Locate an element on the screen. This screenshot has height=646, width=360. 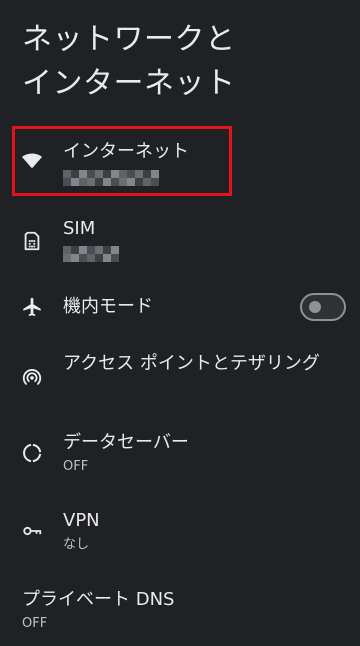
vpn-label: VPN is located at coordinates (81, 520).